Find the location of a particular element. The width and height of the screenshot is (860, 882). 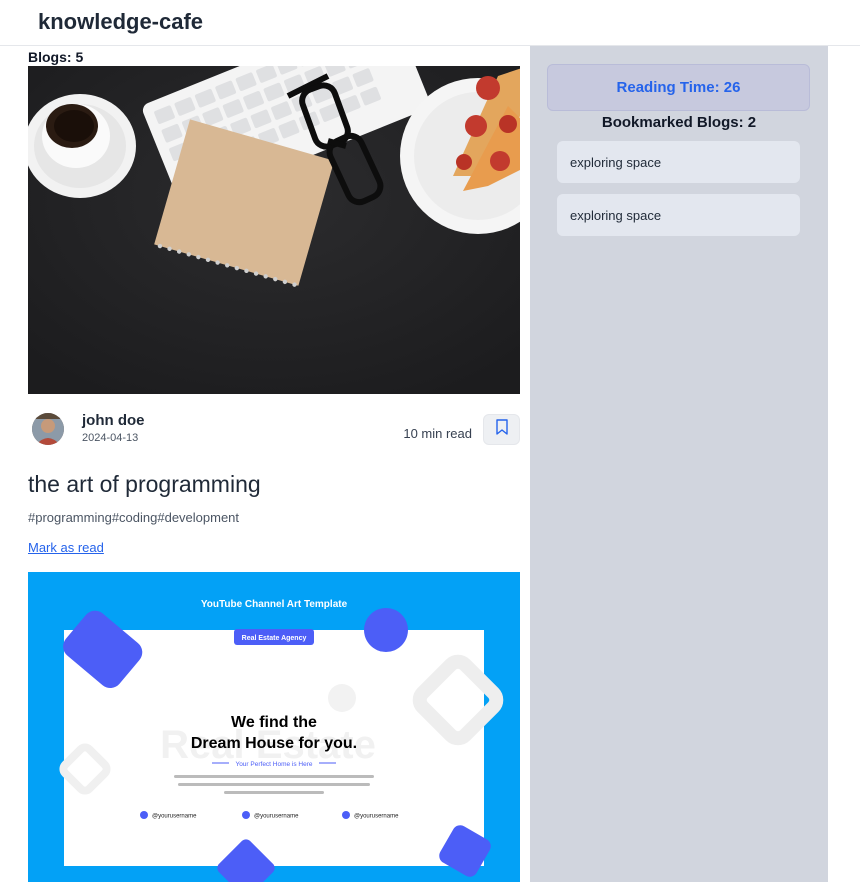

cover2-headline-1: We find the is located at coordinates (274, 722).